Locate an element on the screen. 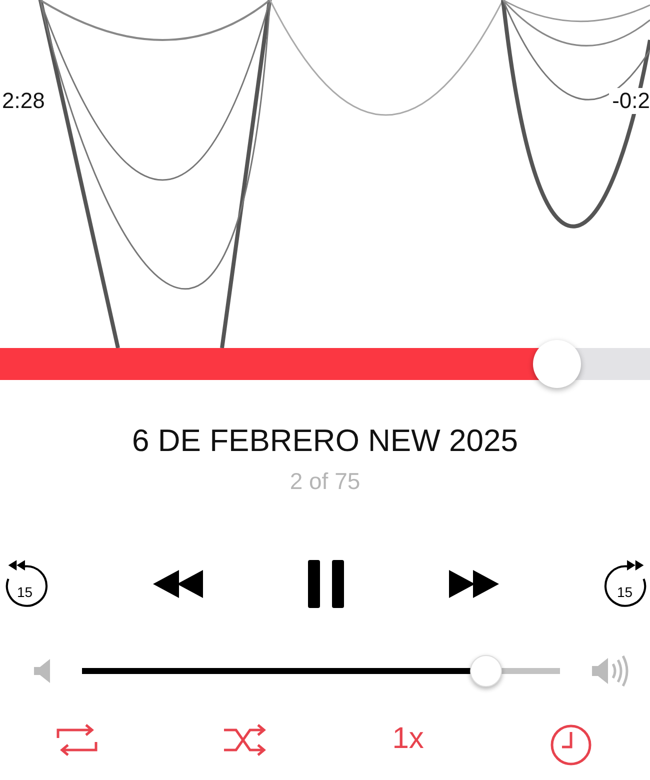 This screenshot has height=780, width=650. pause-icon is located at coordinates (327, 584).